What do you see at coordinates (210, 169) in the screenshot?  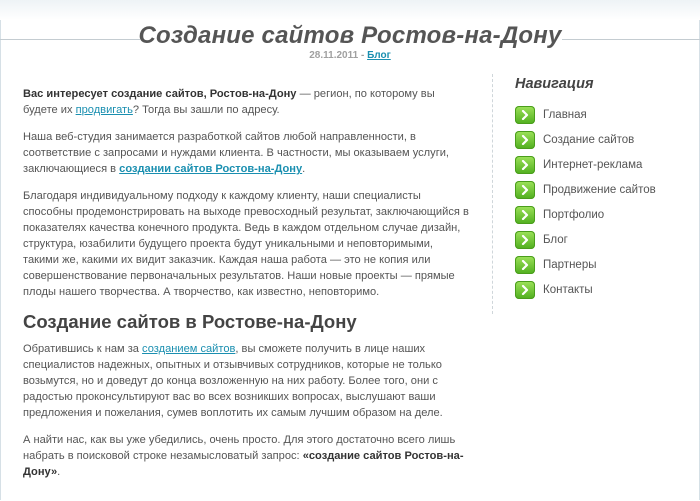 I see `link-create-sites-rostov: создании сайтов Ростов-на-Дону` at bounding box center [210, 169].